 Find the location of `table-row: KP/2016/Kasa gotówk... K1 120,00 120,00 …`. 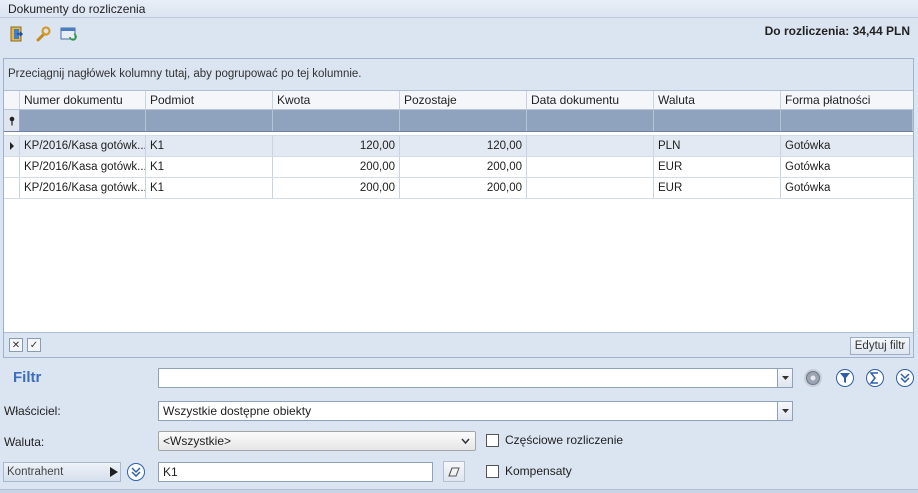

table-row: KP/2016/Kasa gotówk... K1 120,00 120,00 … is located at coordinates (458, 146).